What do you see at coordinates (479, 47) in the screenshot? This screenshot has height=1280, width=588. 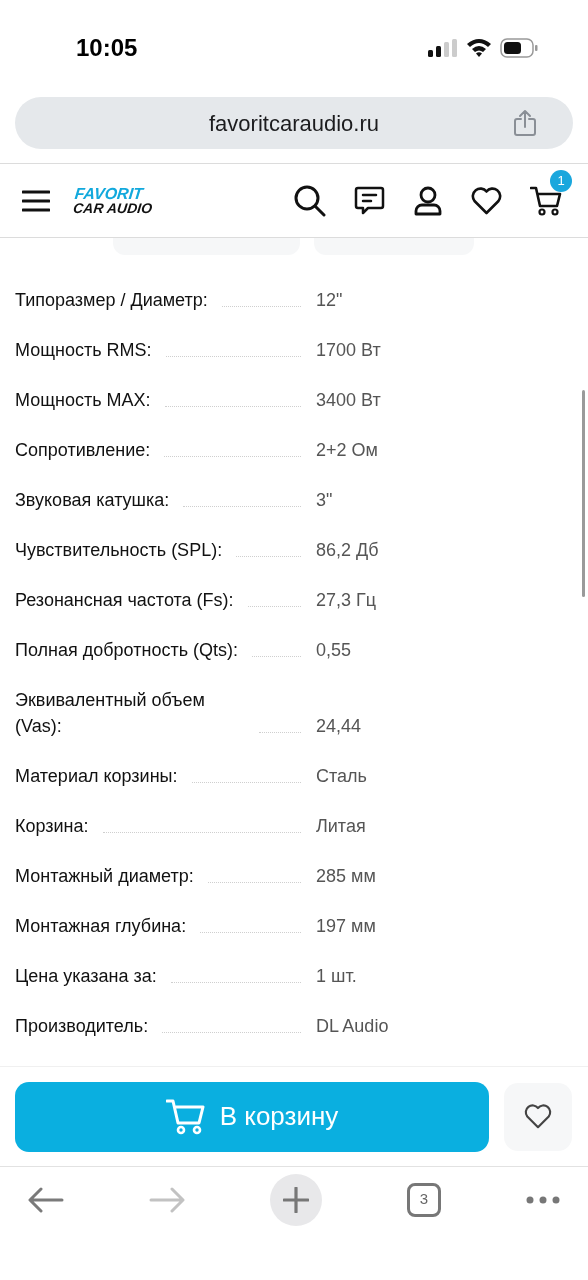 I see `wifi-icon` at bounding box center [479, 47].